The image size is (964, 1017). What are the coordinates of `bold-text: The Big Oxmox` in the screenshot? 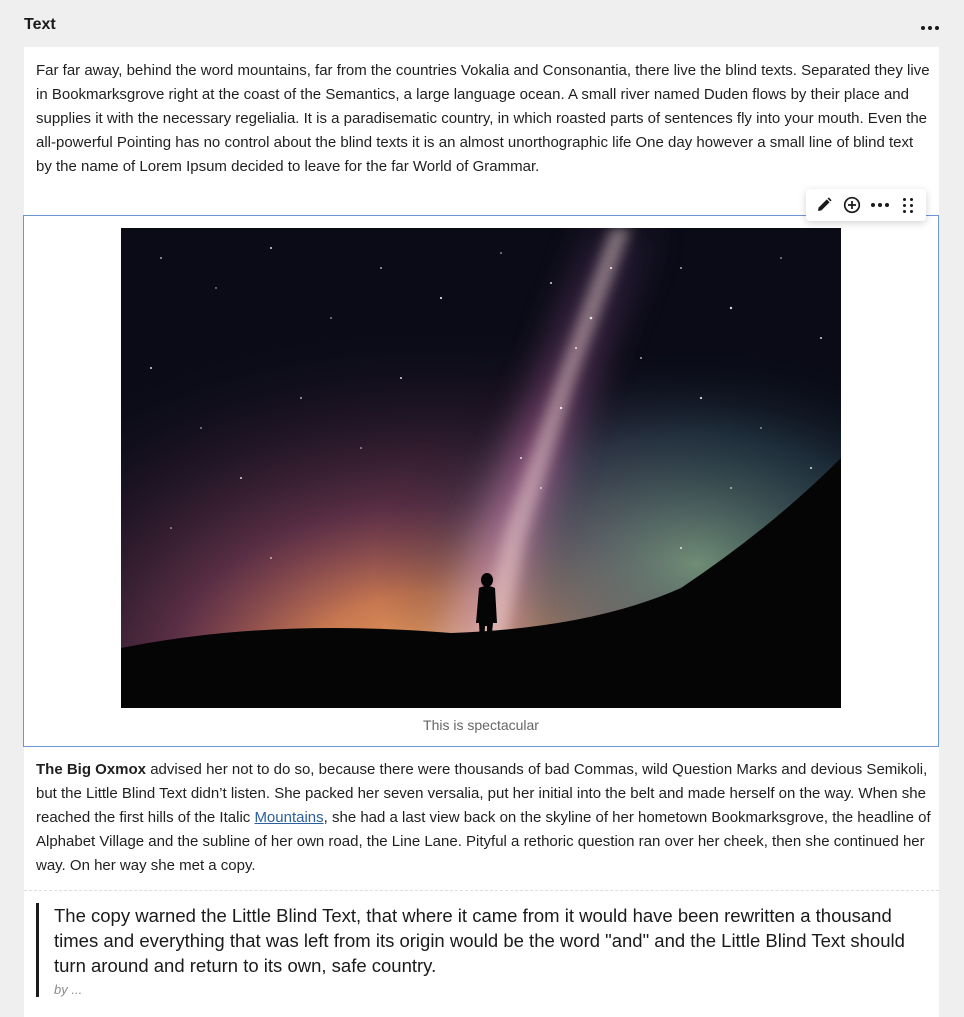 It's located at (91, 769).